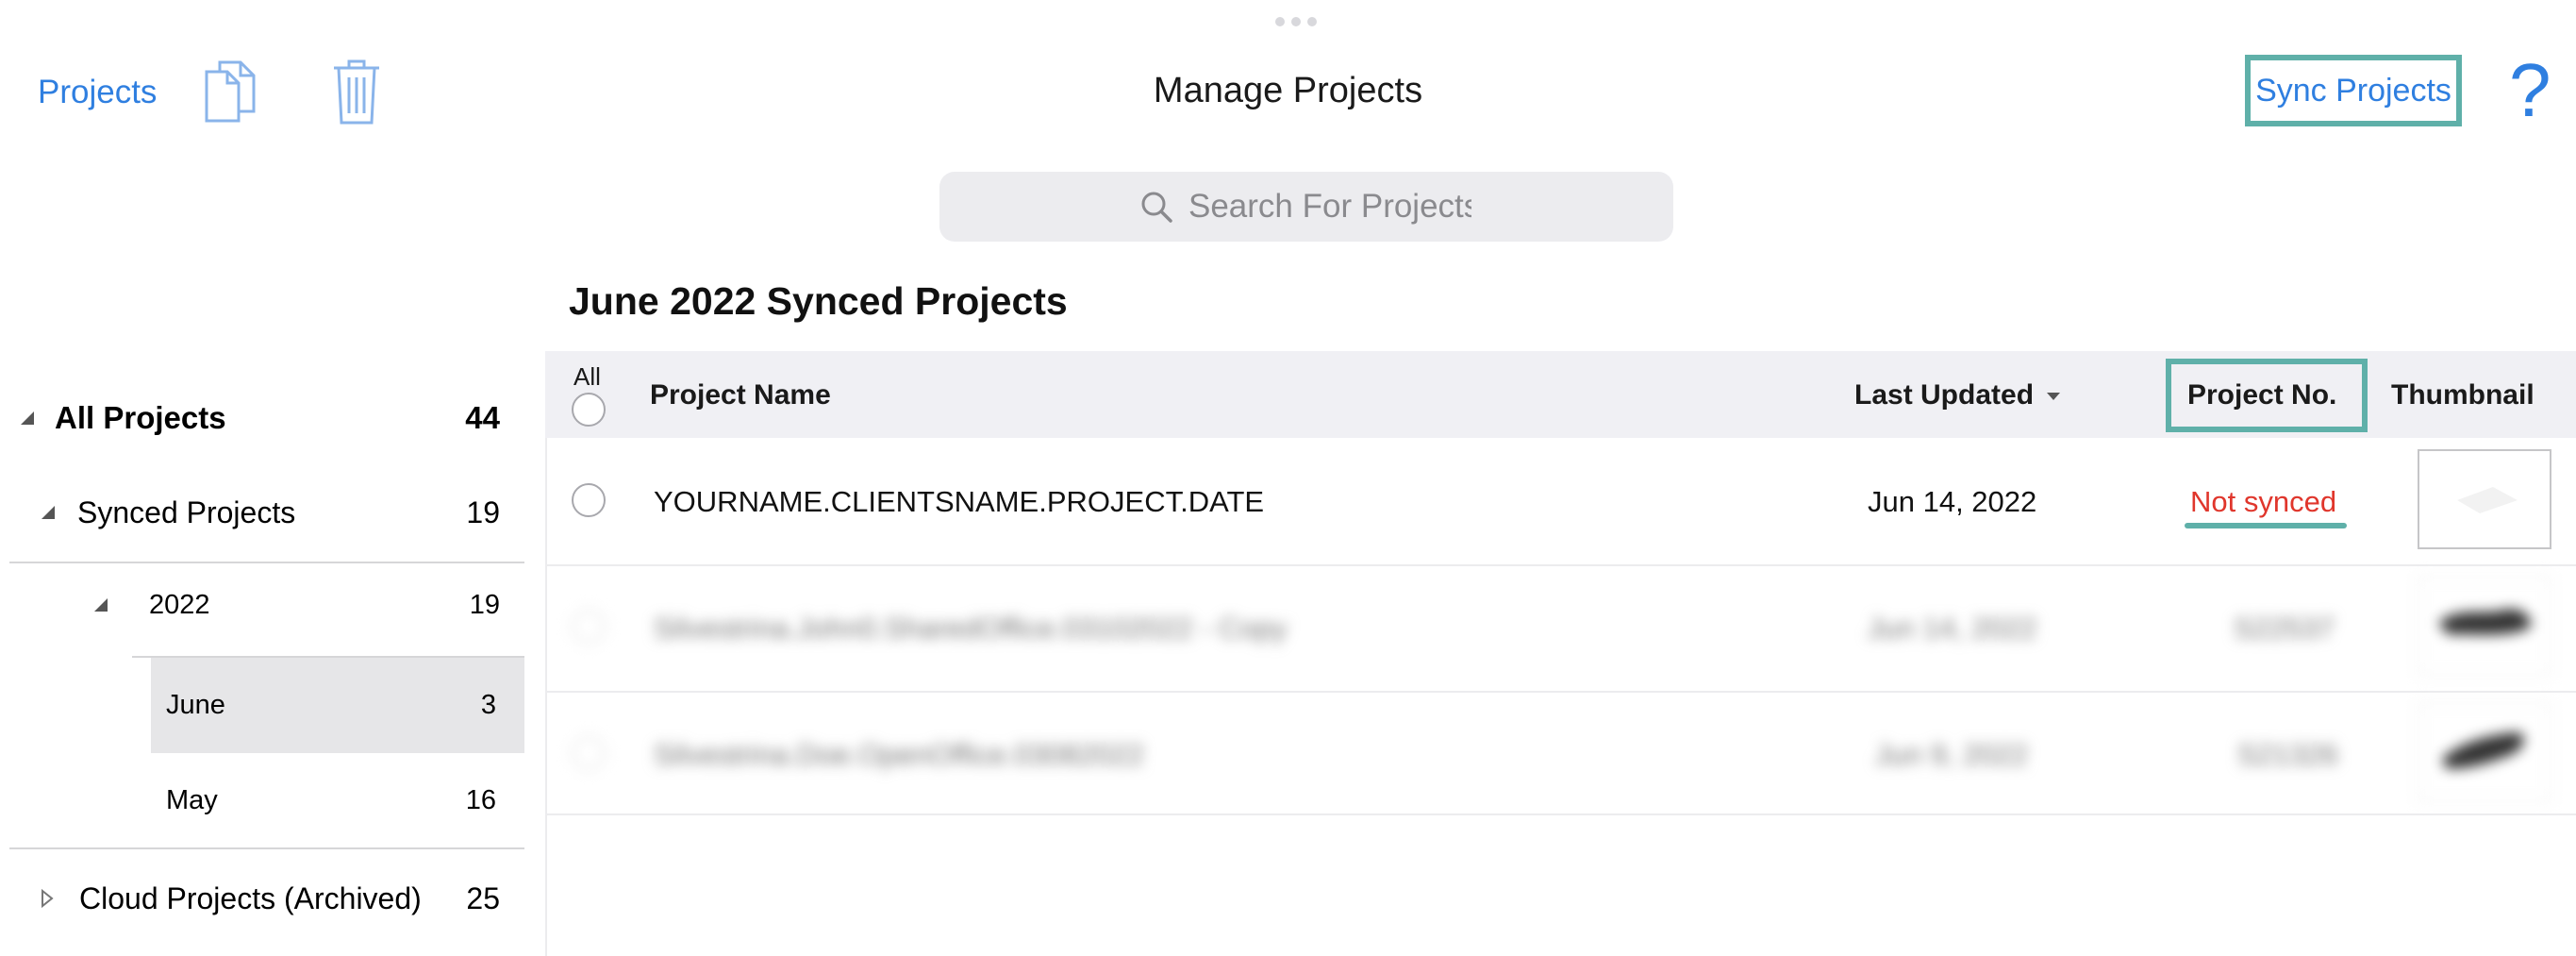 The image size is (2576, 956). What do you see at coordinates (2462, 395) in the screenshot?
I see `column-header-thumbnail: Thumbnail` at bounding box center [2462, 395].